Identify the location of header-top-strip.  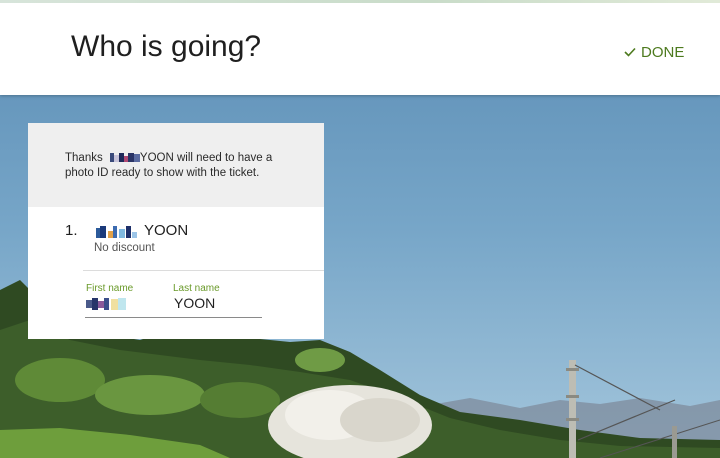
(360, 1).